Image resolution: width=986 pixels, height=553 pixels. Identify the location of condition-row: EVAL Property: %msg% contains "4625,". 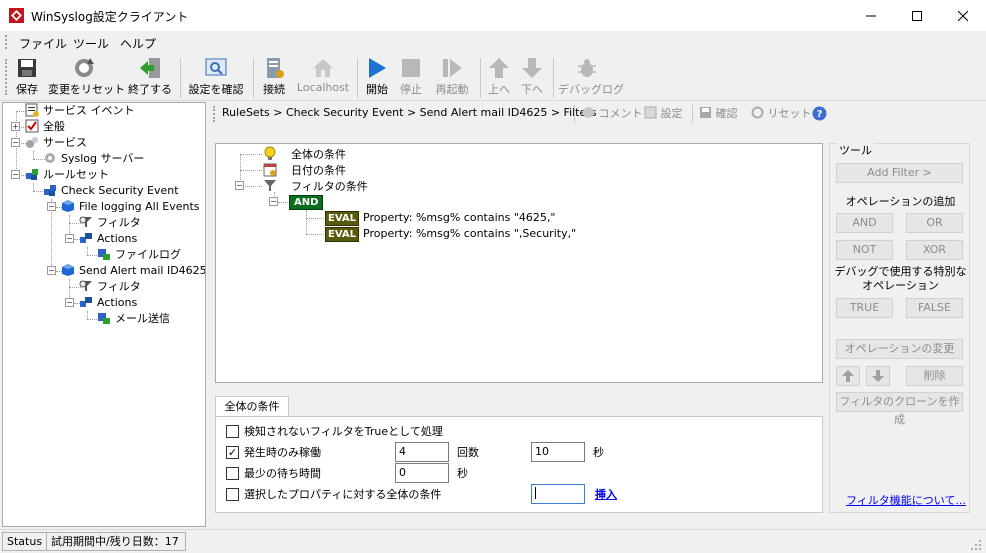
(440, 218).